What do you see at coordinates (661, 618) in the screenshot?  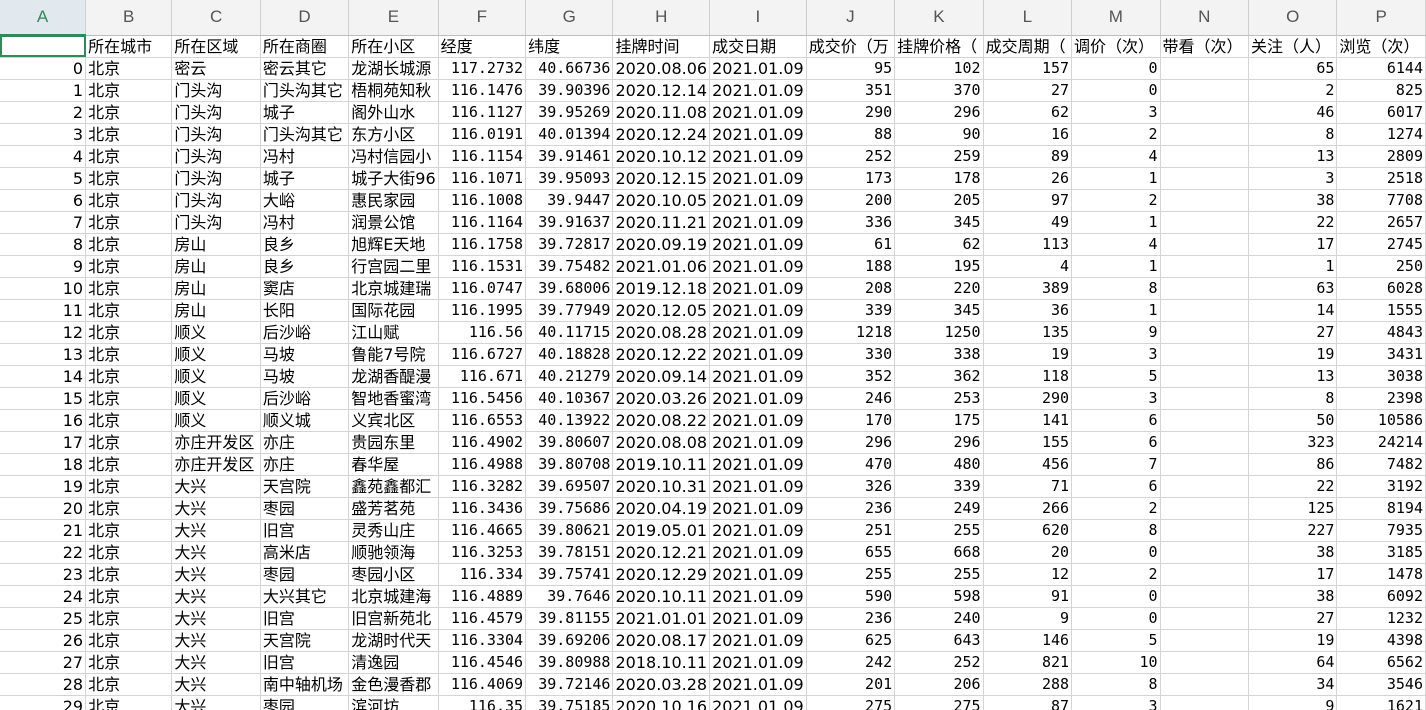 I see `table-cell: 2021.01.01` at bounding box center [661, 618].